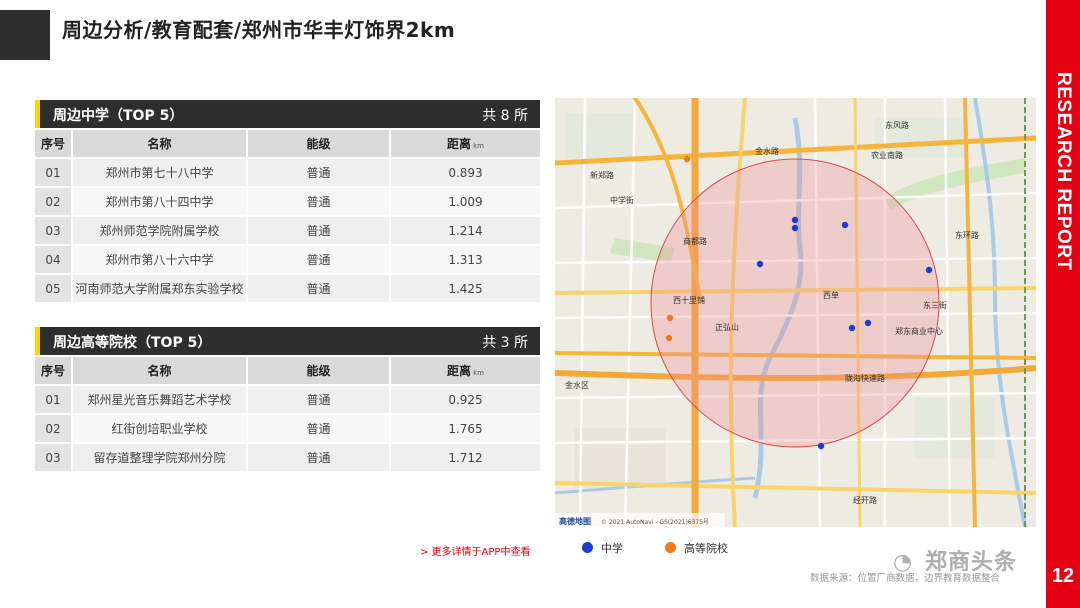 The image size is (1080, 608). I want to click on map-label: 中学街, so click(622, 200).